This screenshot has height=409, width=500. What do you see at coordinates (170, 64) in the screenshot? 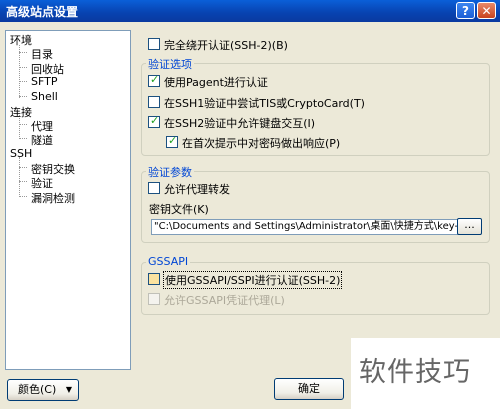
I see `verify-options-title: 验证选项` at bounding box center [170, 64].